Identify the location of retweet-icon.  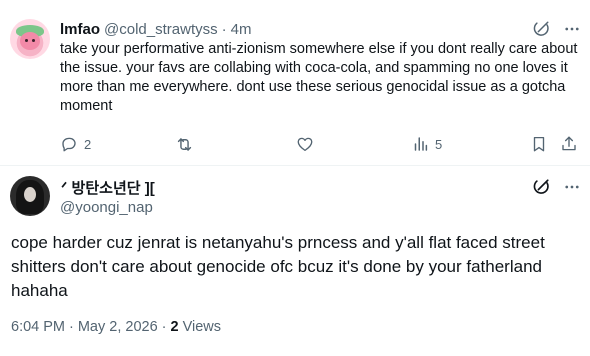
(184, 144).